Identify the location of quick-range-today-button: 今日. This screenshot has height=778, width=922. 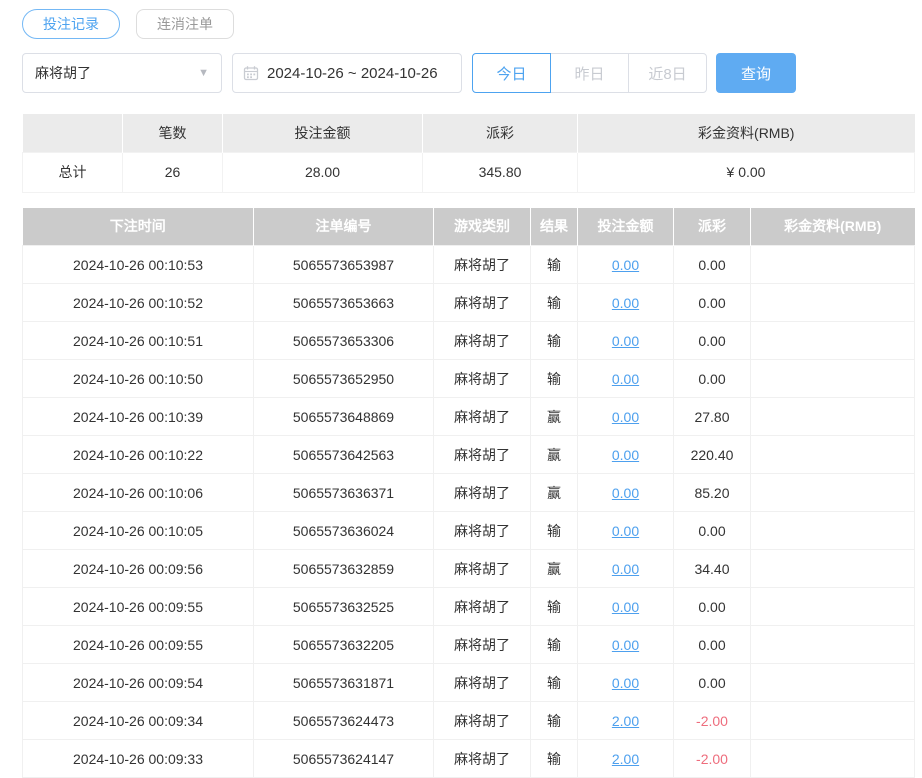
(511, 73).